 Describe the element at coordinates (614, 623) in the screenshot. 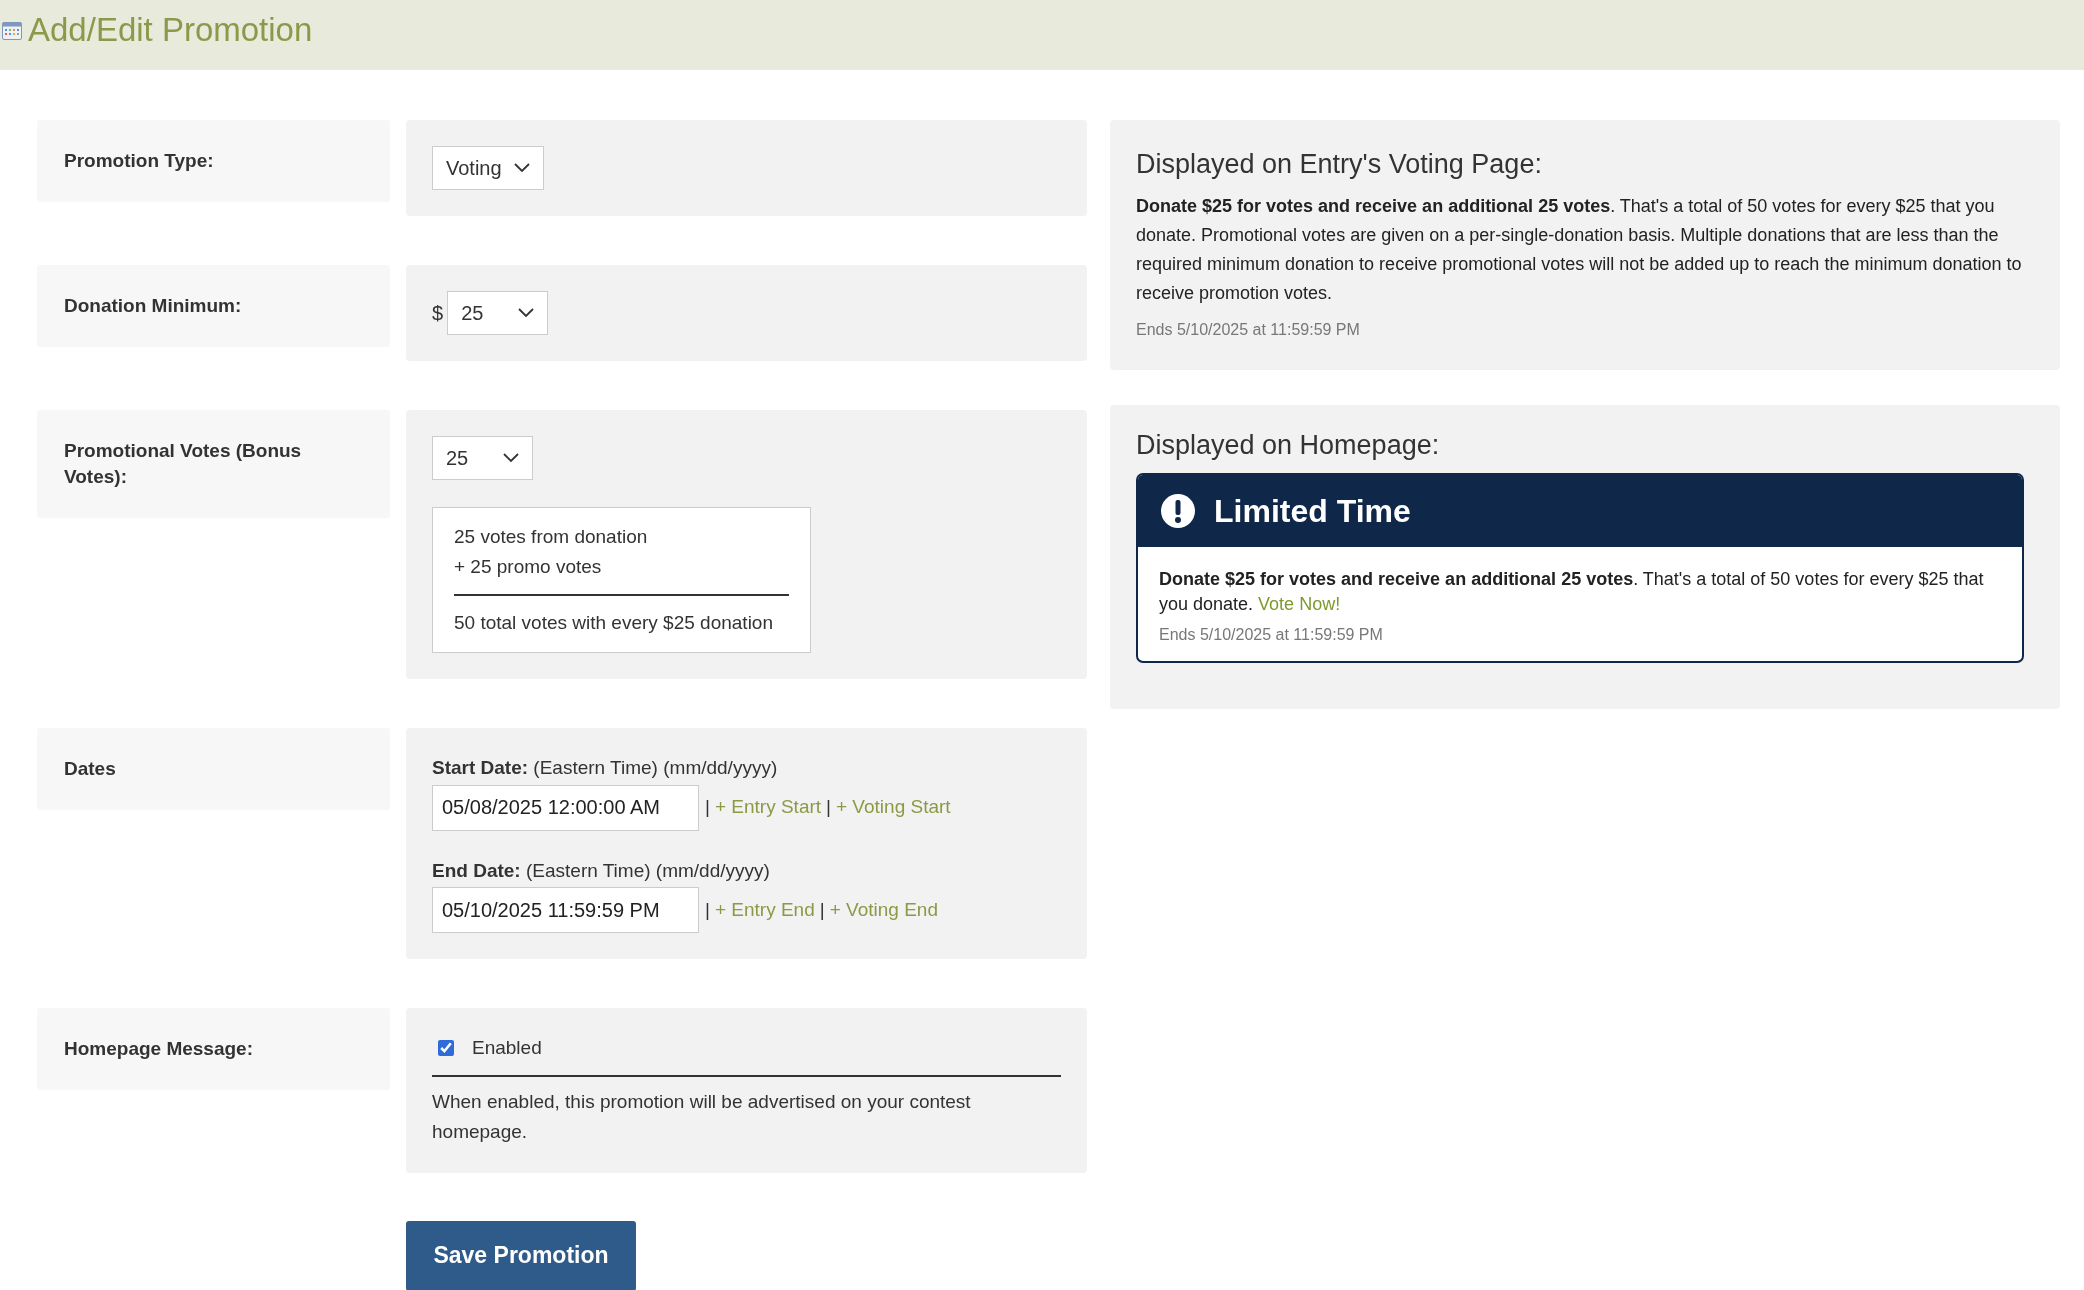

I see `votes-summary-total: 50 total votes with every $25 donation` at that location.